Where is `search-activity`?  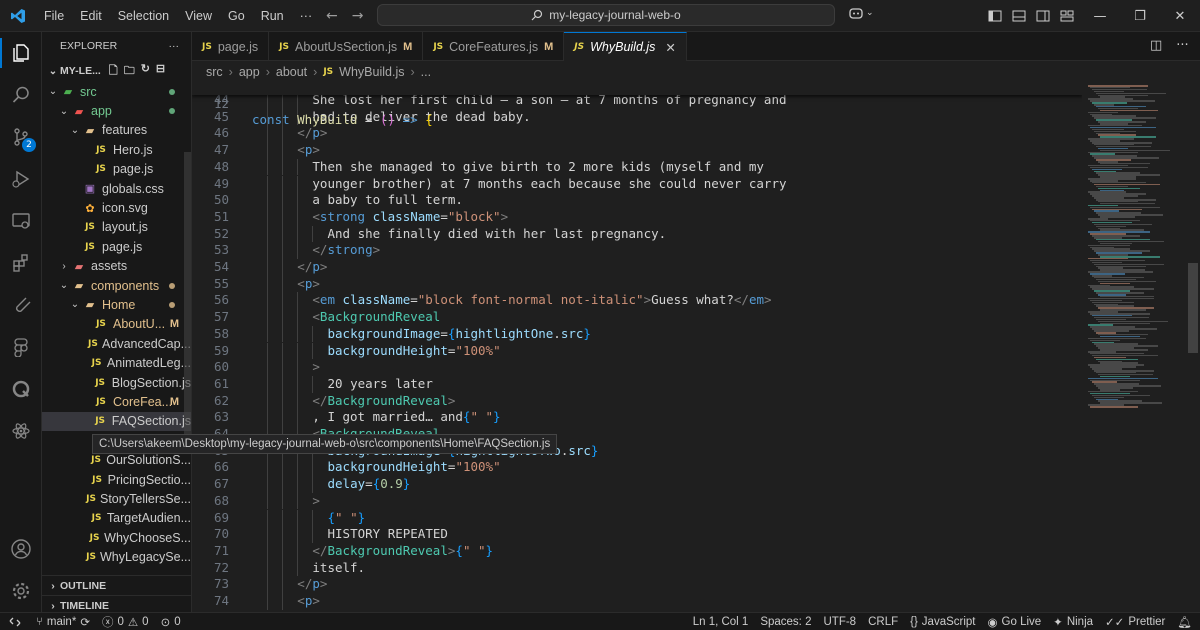 search-activity is located at coordinates (21, 95).